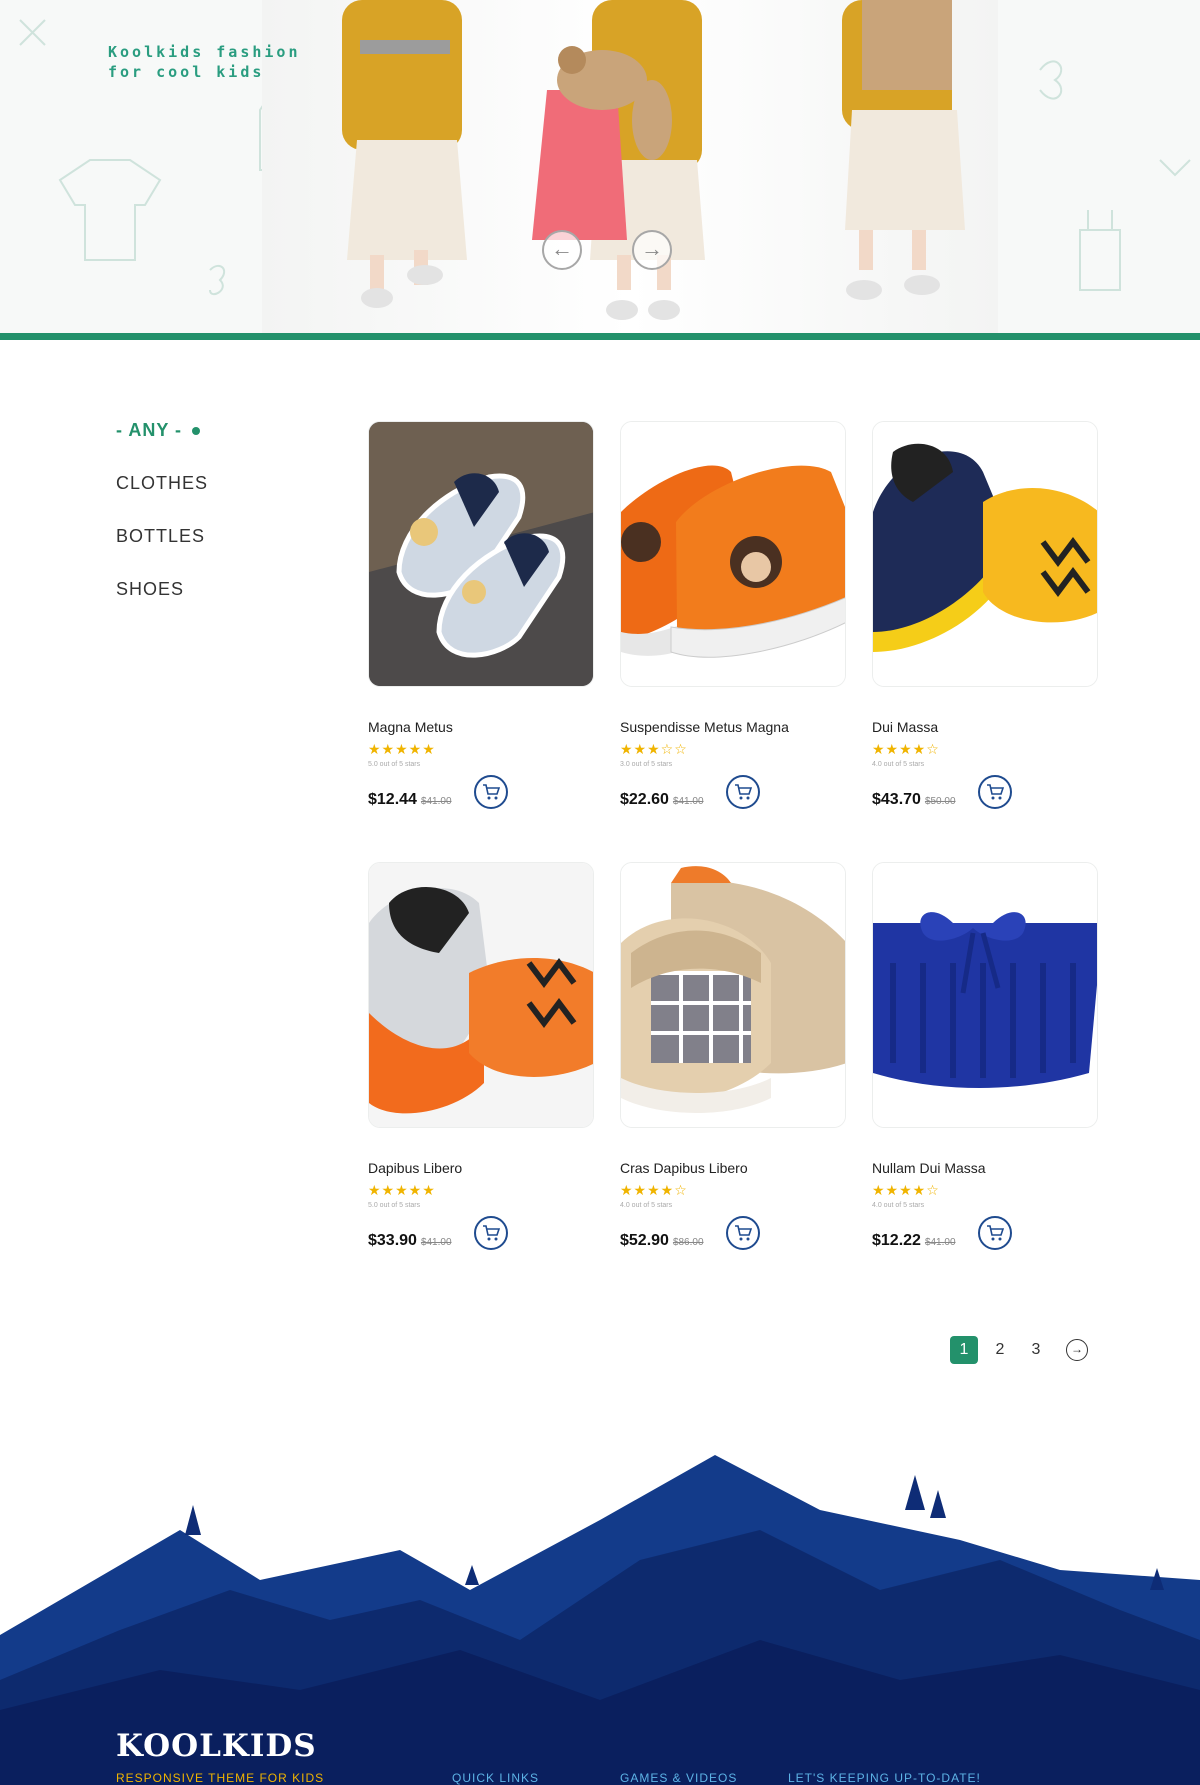 The height and width of the screenshot is (1785, 1200). Describe the element at coordinates (196, 431) in the screenshot. I see `active-dot-icon` at that location.